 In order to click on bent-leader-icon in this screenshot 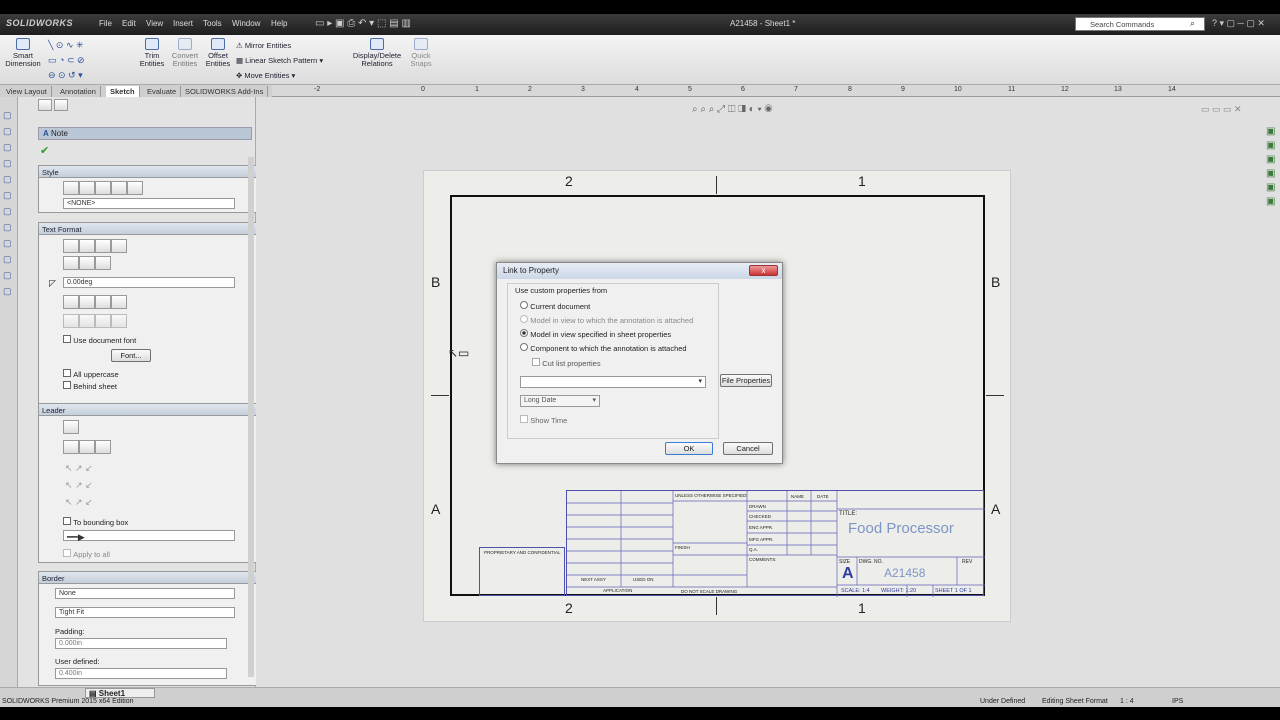, I will do `click(87, 447)`.